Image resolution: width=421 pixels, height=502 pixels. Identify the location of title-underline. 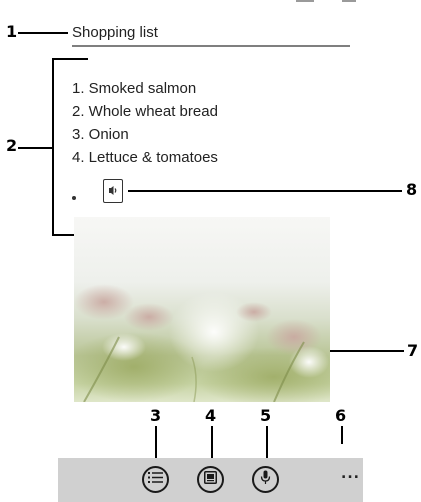
(211, 46).